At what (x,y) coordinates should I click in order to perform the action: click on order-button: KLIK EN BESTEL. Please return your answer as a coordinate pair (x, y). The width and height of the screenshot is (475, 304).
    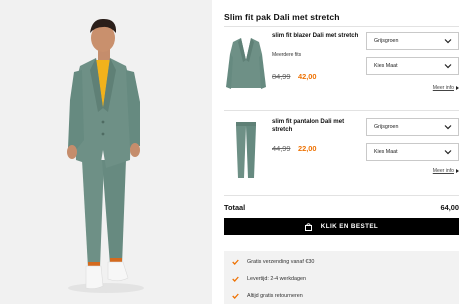
    Looking at the image, I should click on (341, 226).